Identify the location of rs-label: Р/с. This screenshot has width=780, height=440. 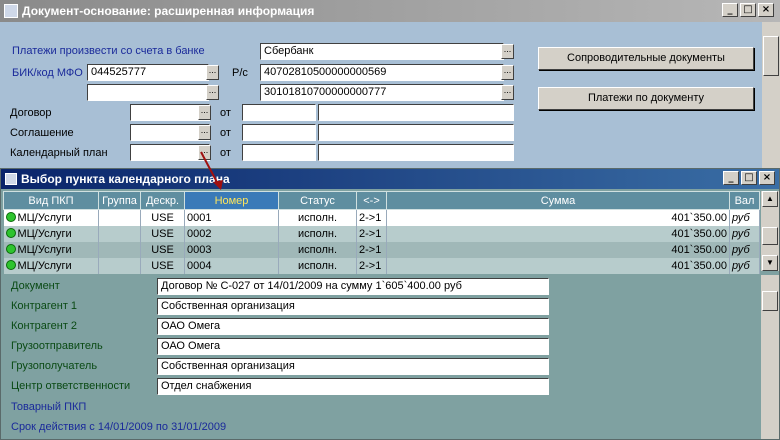
(240, 73).